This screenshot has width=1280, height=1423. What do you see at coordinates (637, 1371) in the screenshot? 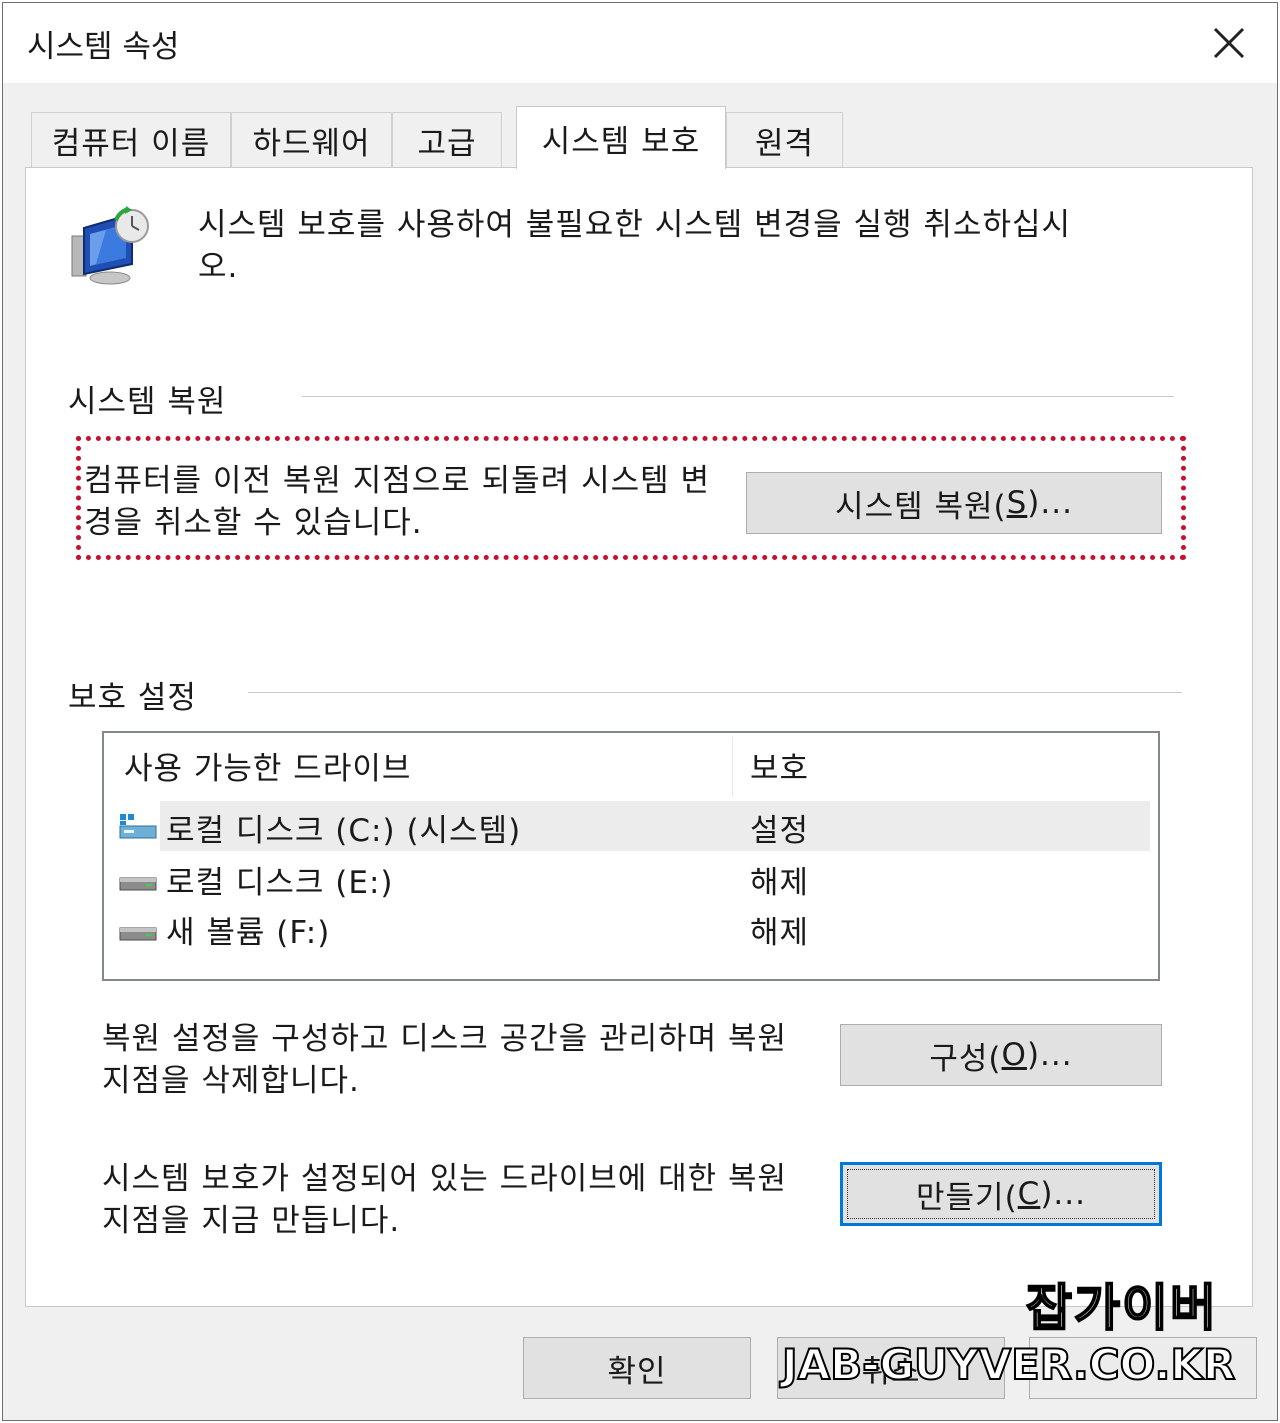
I see `button-text: 확인` at bounding box center [637, 1371].